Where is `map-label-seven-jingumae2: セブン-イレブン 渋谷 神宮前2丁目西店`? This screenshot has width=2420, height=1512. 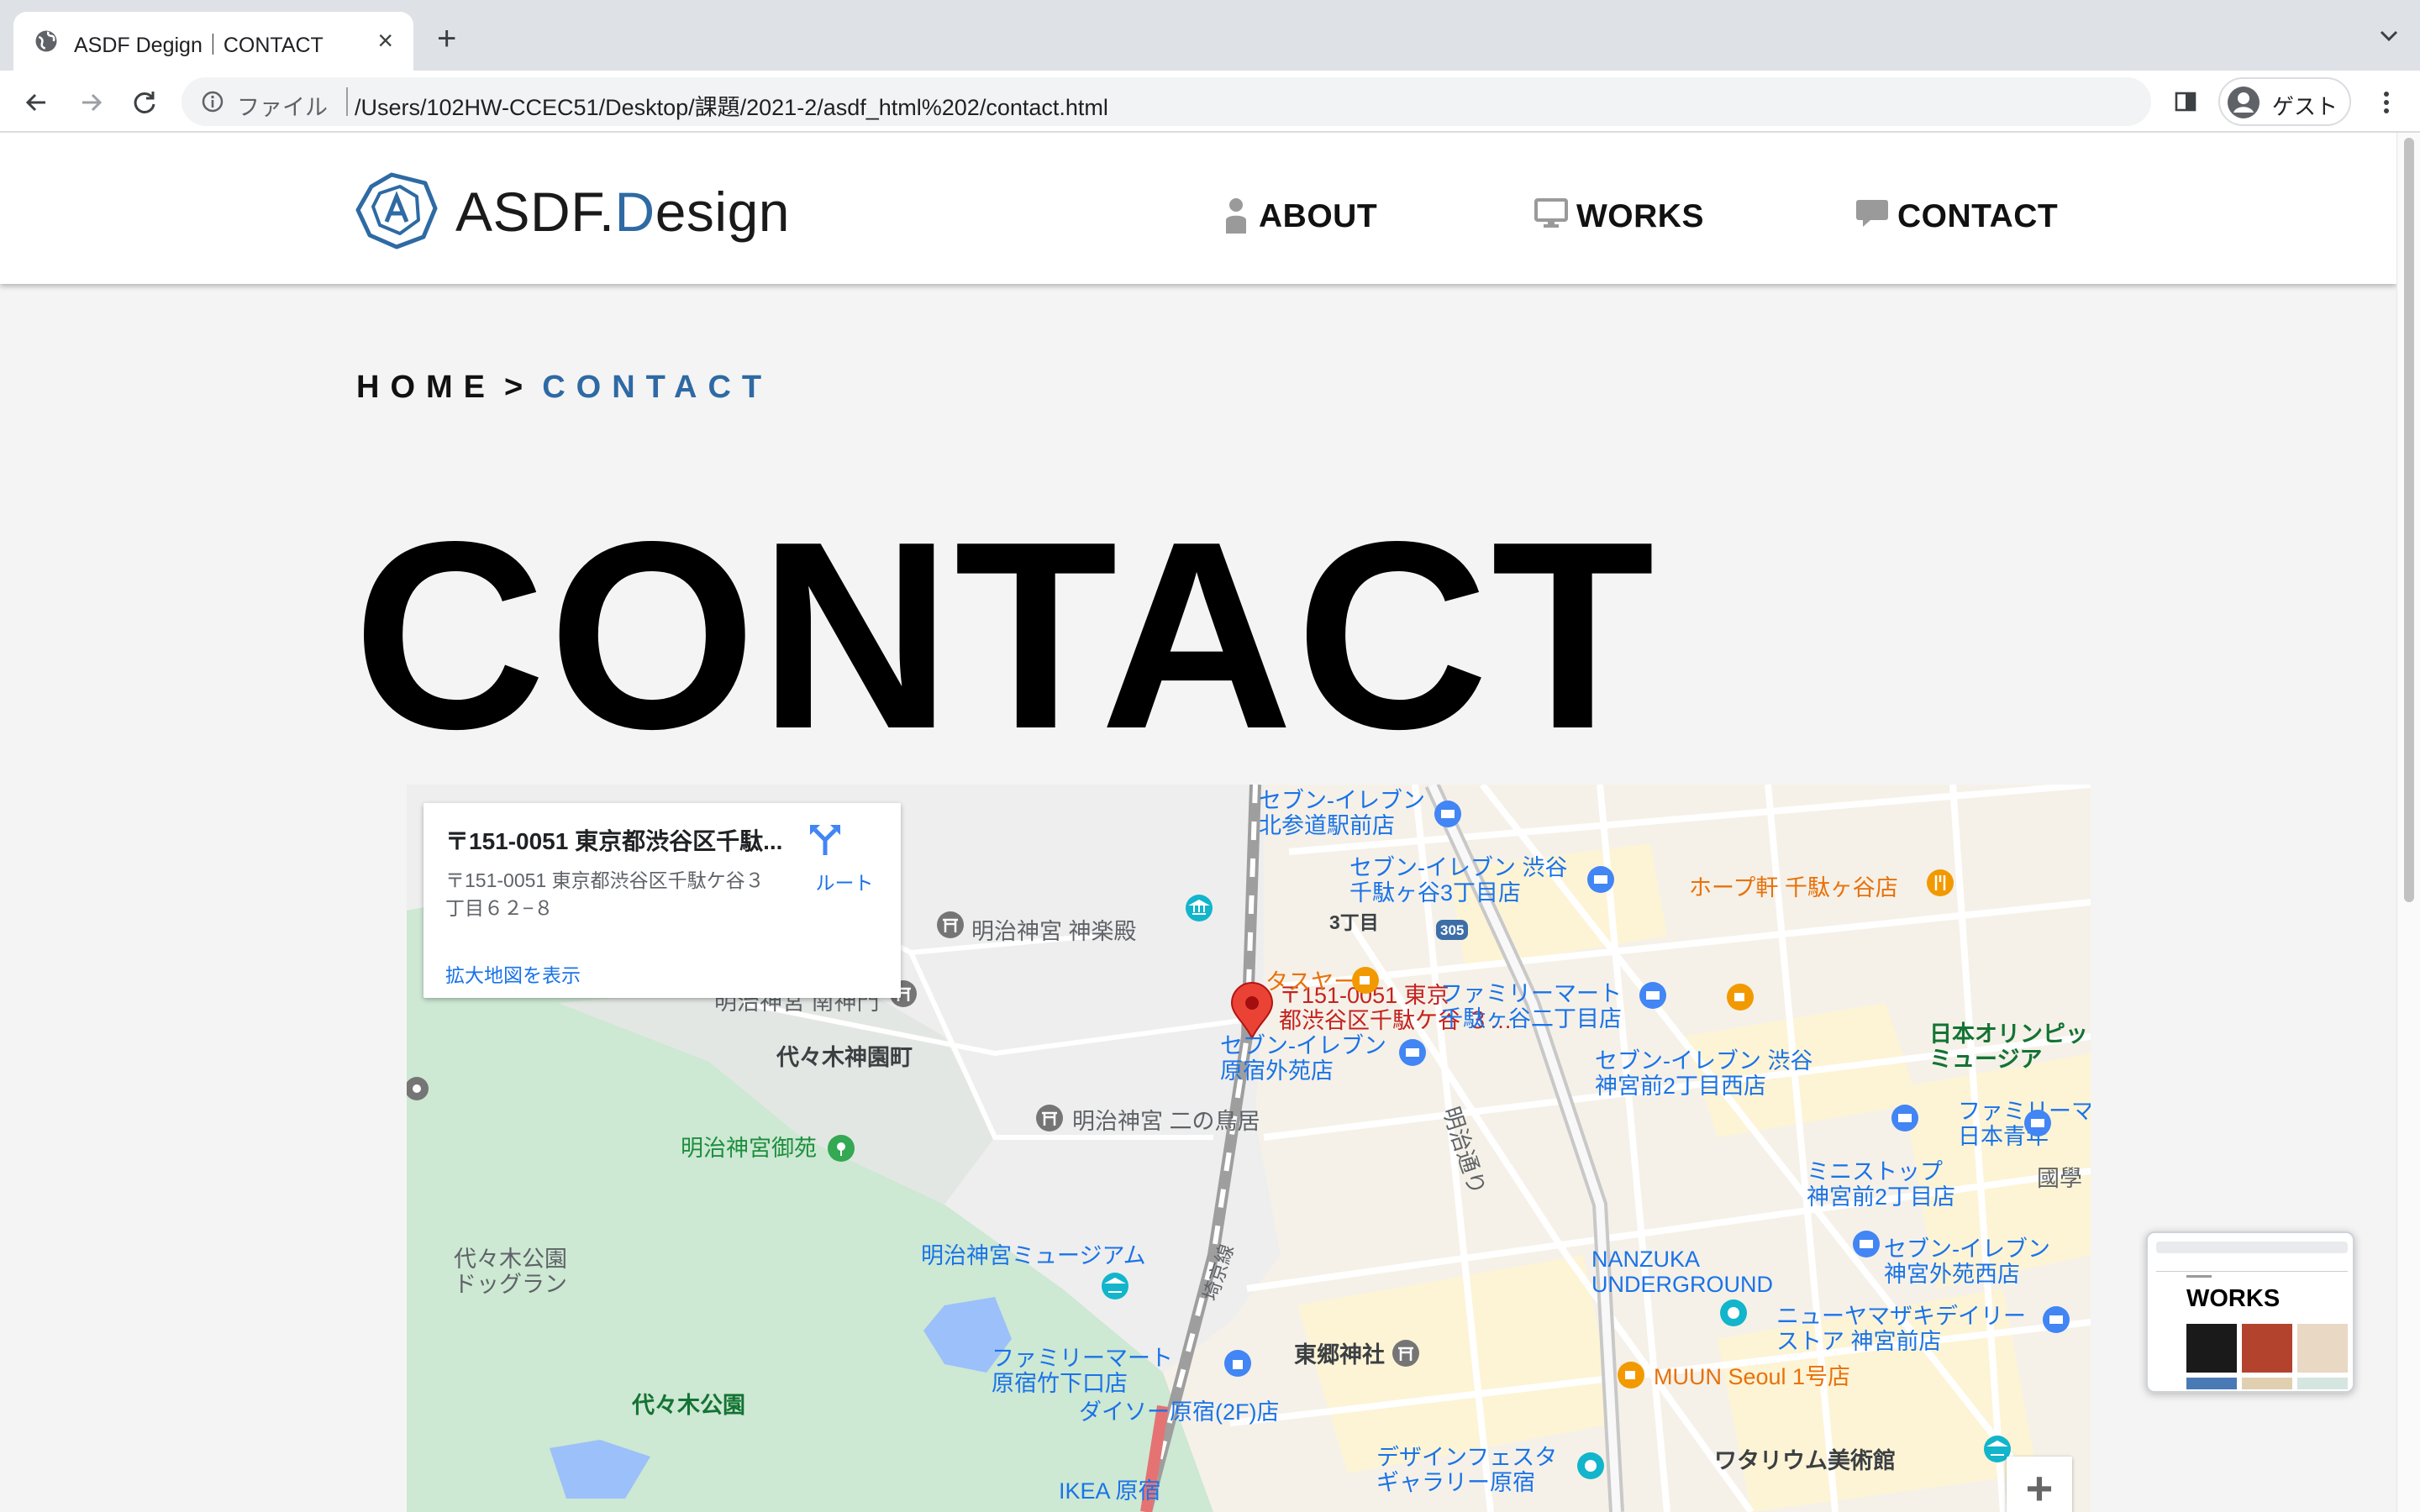
map-label-seven-jingumae2: セブン-イレブン 渋谷 神宮前2丁目西店 is located at coordinates (1704, 1073).